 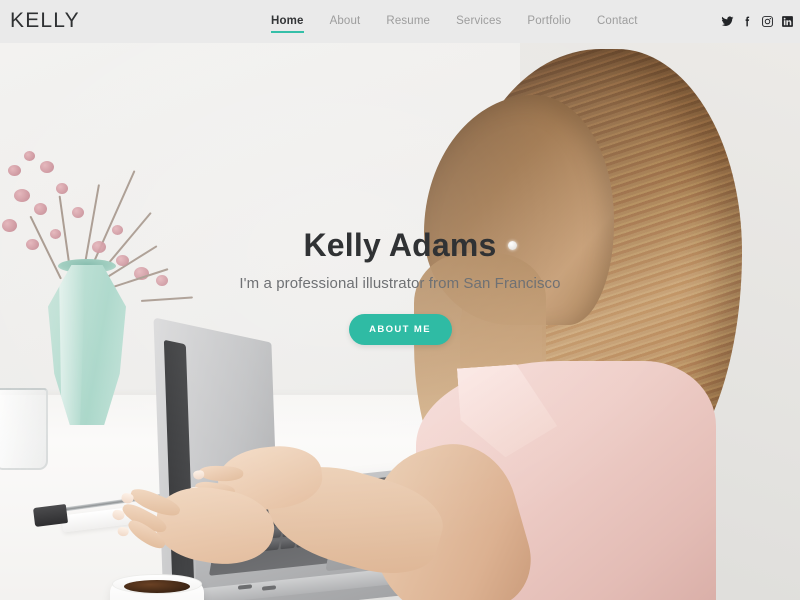 I want to click on nav-active-underline, so click(x=287, y=32).